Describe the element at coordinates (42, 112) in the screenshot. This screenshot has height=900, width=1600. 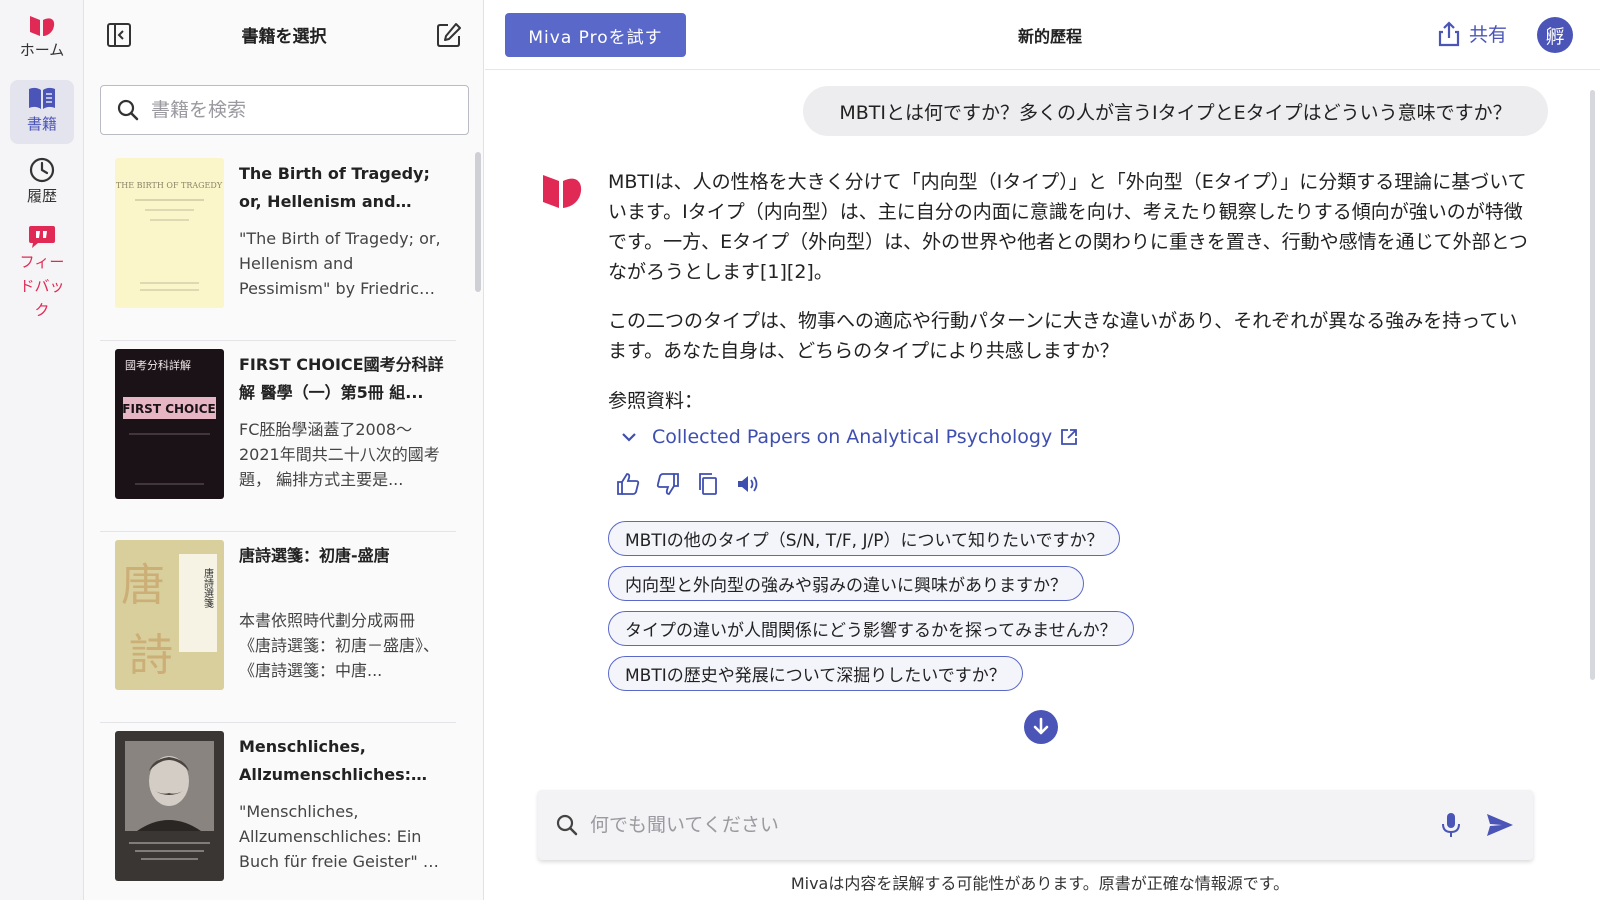
I see `rail-books: 書籍` at that location.